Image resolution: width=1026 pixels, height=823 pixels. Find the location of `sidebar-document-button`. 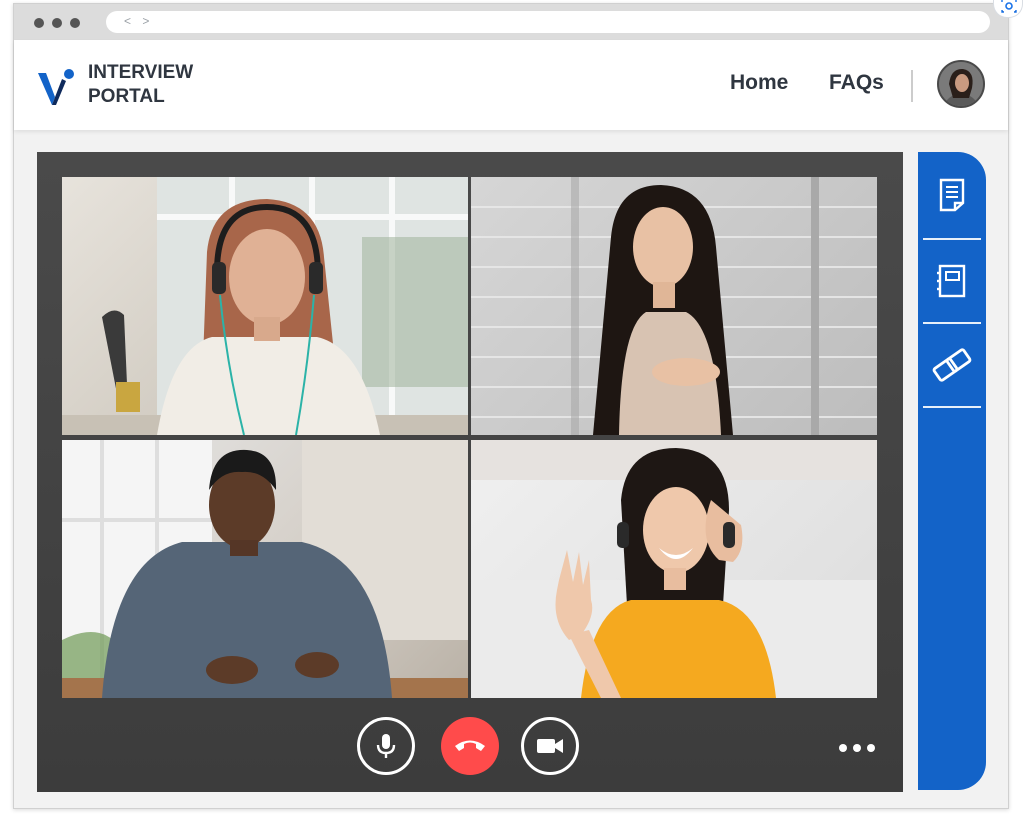

sidebar-document-button is located at coordinates (952, 195).